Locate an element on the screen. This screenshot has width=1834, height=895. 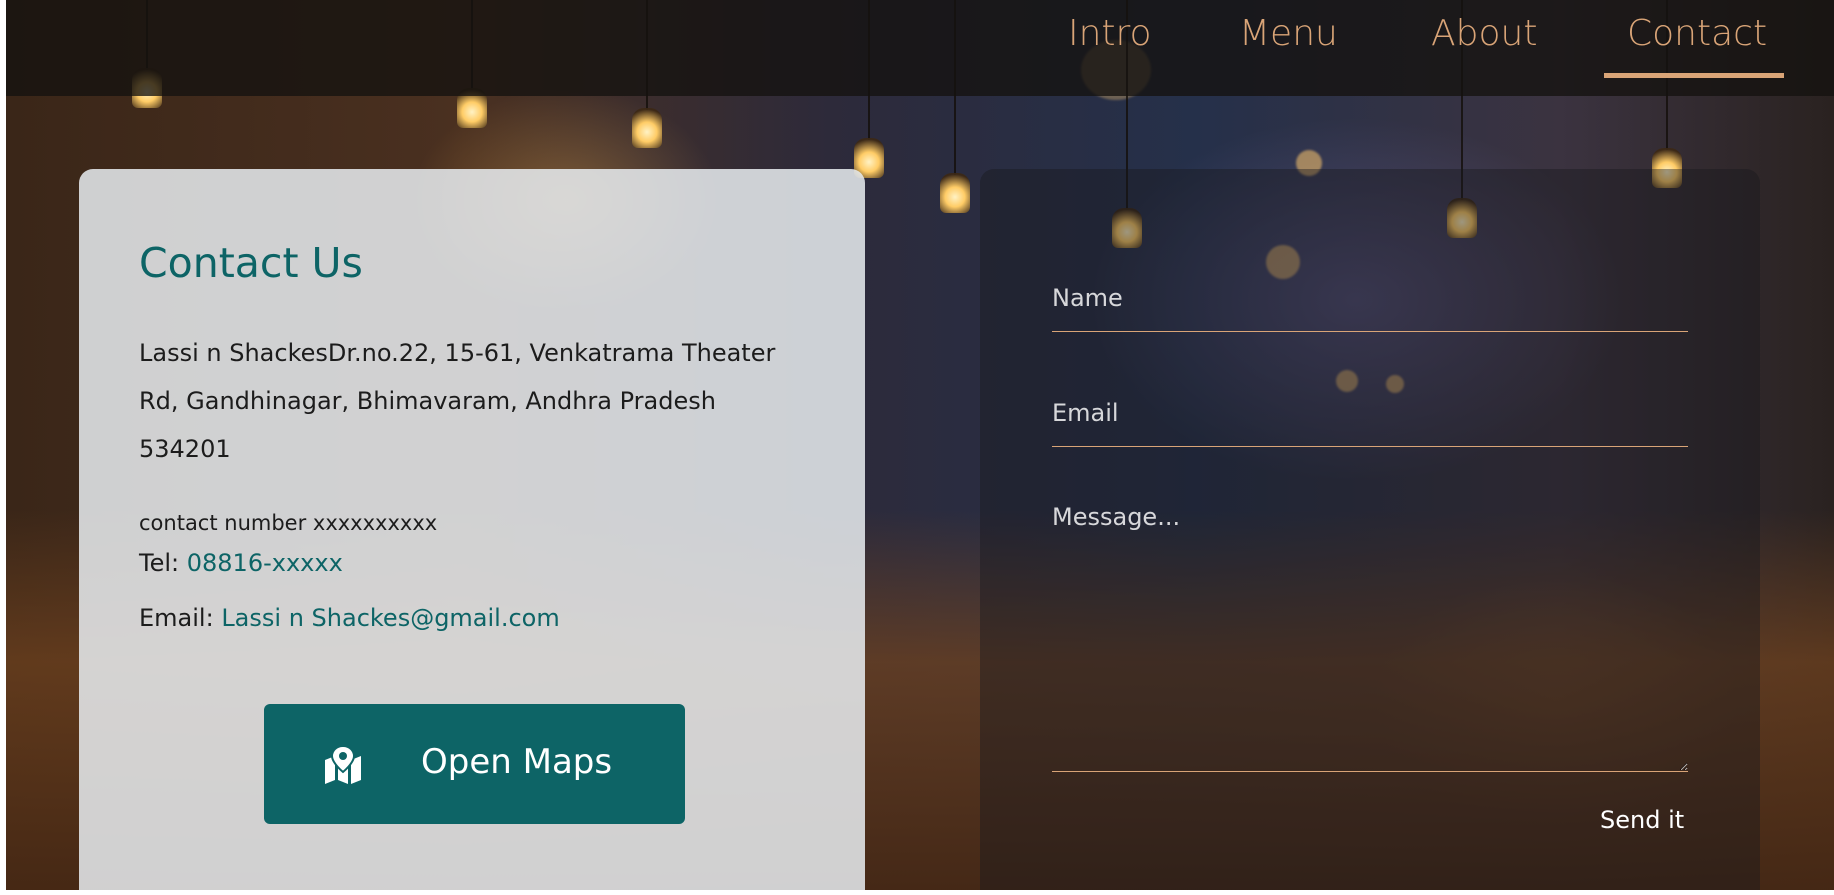
top-navigation: Intro Menu About Contact is located at coordinates (920, 48).